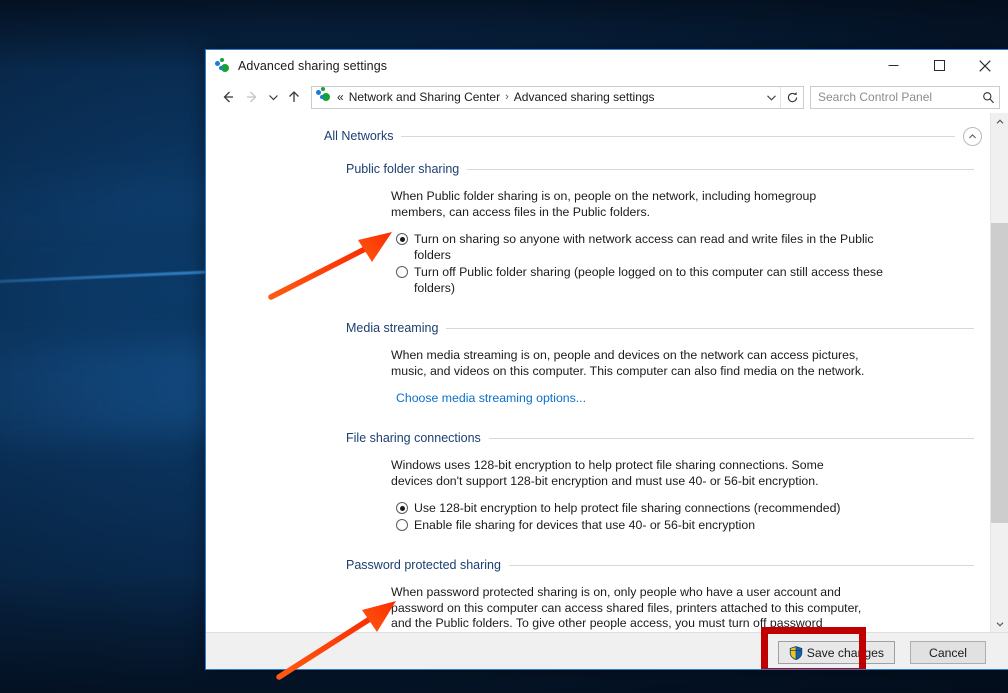 This screenshot has height=693, width=1008. What do you see at coordinates (424, 97) in the screenshot?
I see `breadcrumb-item-network-and-sharing-center: Network and Sharing Center` at bounding box center [424, 97].